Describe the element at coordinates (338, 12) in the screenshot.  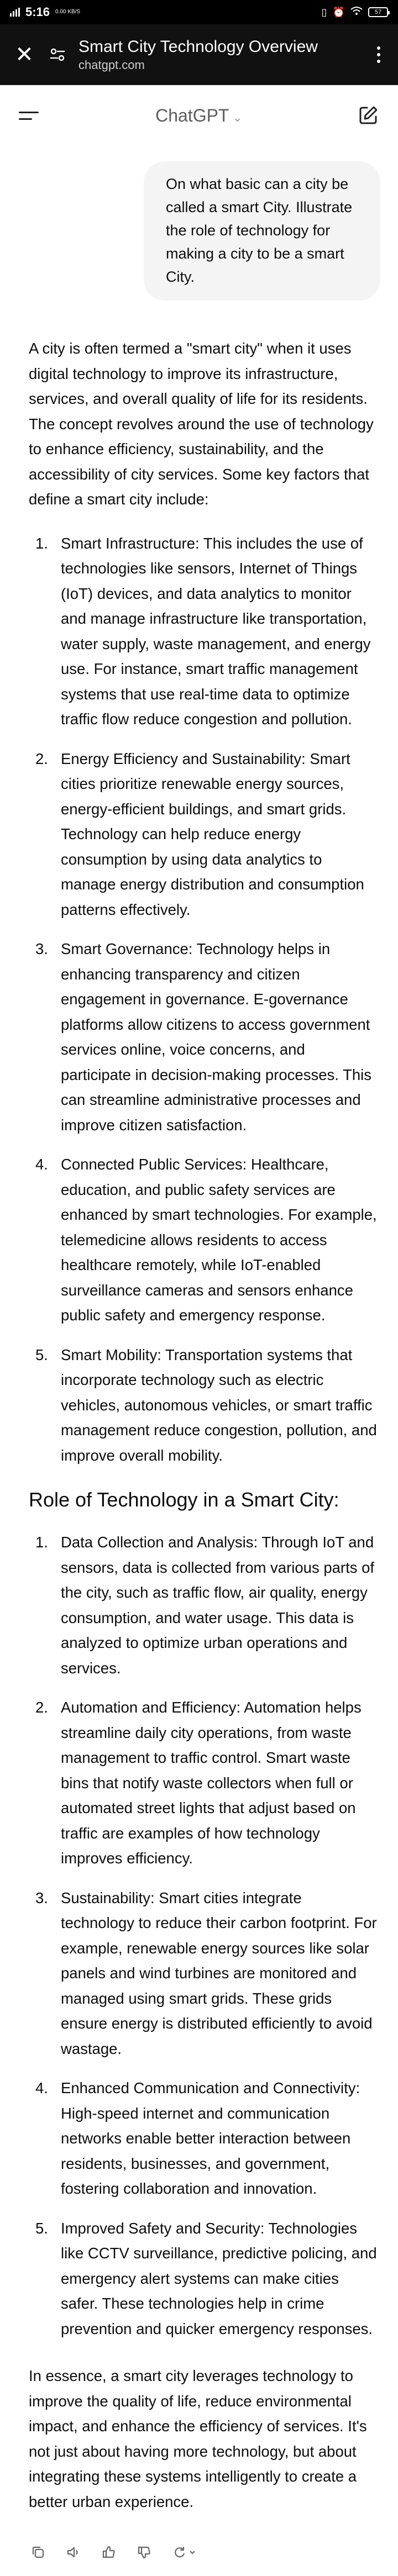
I see `alarm-icon: ⏰` at that location.